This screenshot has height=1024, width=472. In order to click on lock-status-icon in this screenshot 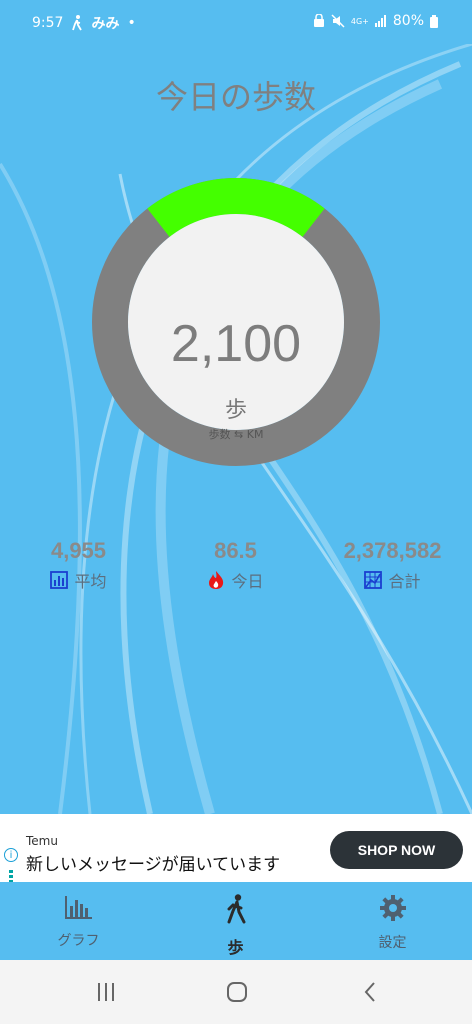, I will do `click(318, 20)`.